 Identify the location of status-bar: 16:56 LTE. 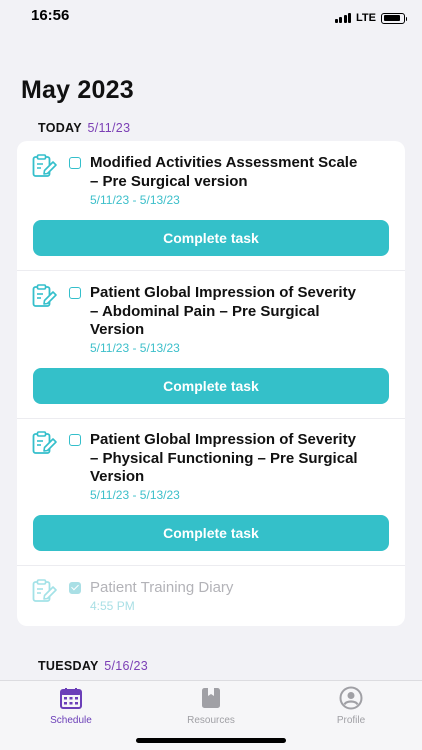
(211, 18).